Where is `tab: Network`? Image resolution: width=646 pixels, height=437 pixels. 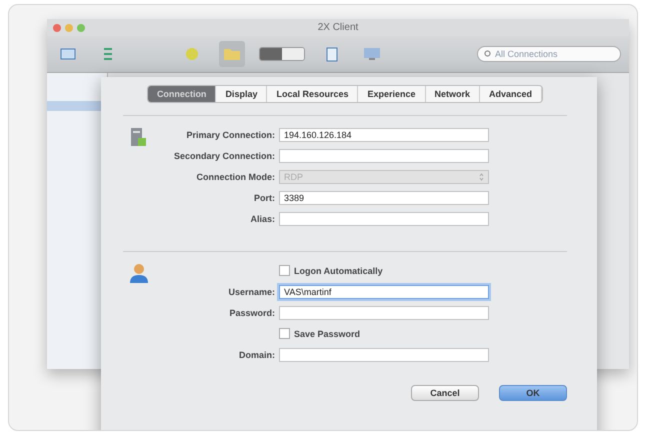
tab: Network is located at coordinates (453, 94).